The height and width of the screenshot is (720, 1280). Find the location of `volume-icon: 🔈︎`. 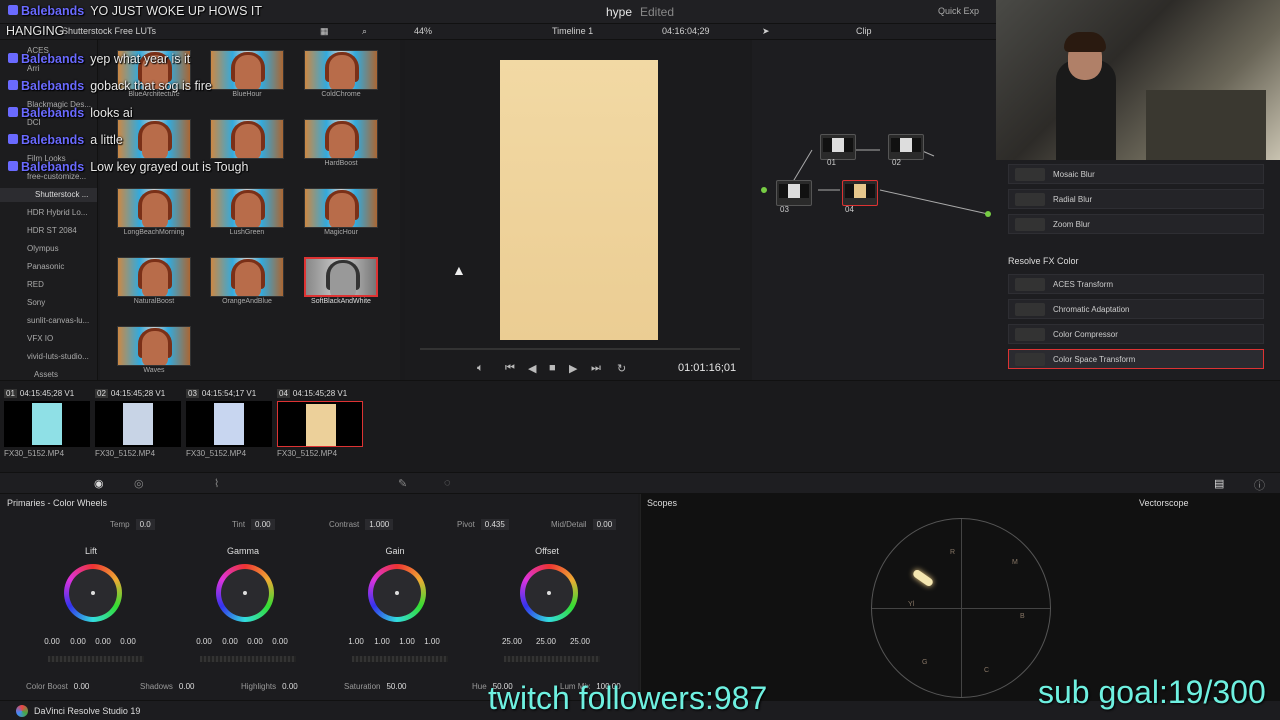

volume-icon: 🔈︎ is located at coordinates (480, 368).